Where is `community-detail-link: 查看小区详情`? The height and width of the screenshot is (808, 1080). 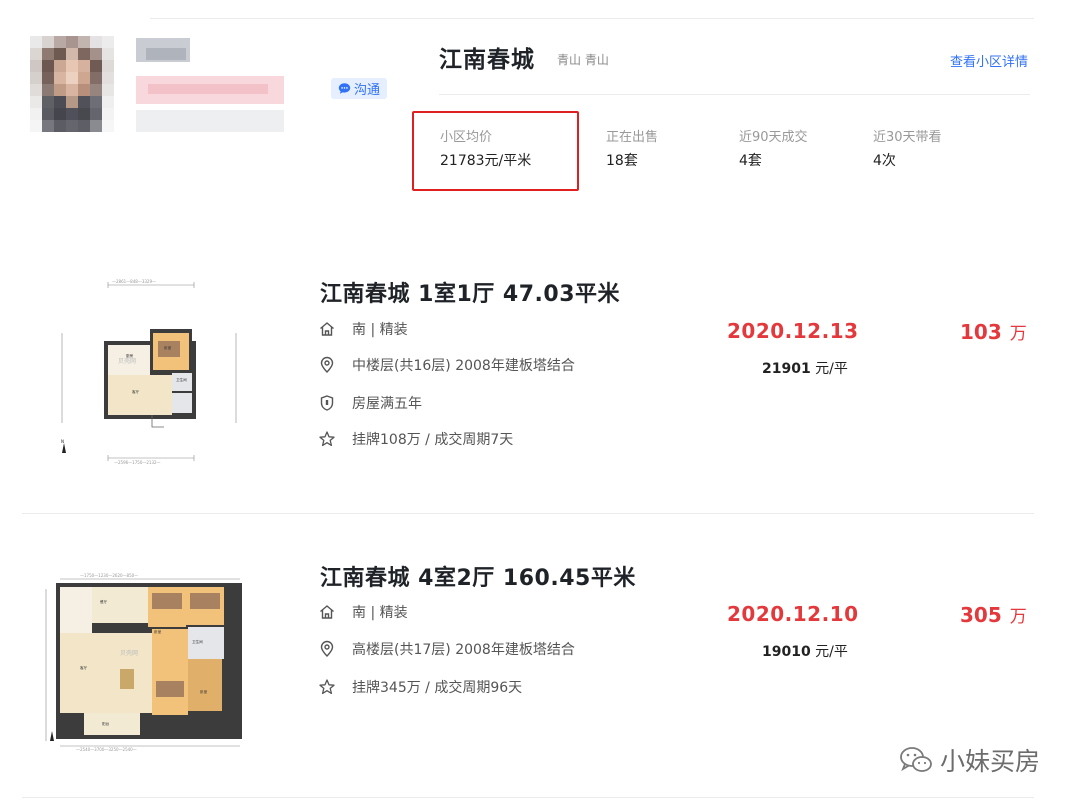
community-detail-link: 查看小区详情 is located at coordinates (989, 60).